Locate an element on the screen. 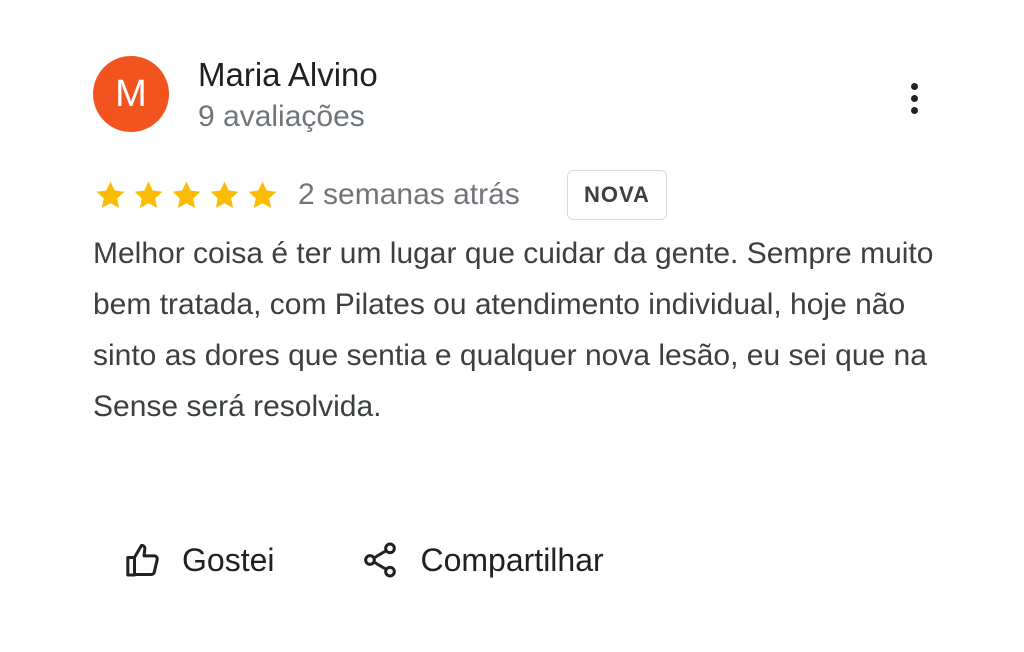 The height and width of the screenshot is (652, 1024). share-icon is located at coordinates (380, 560).